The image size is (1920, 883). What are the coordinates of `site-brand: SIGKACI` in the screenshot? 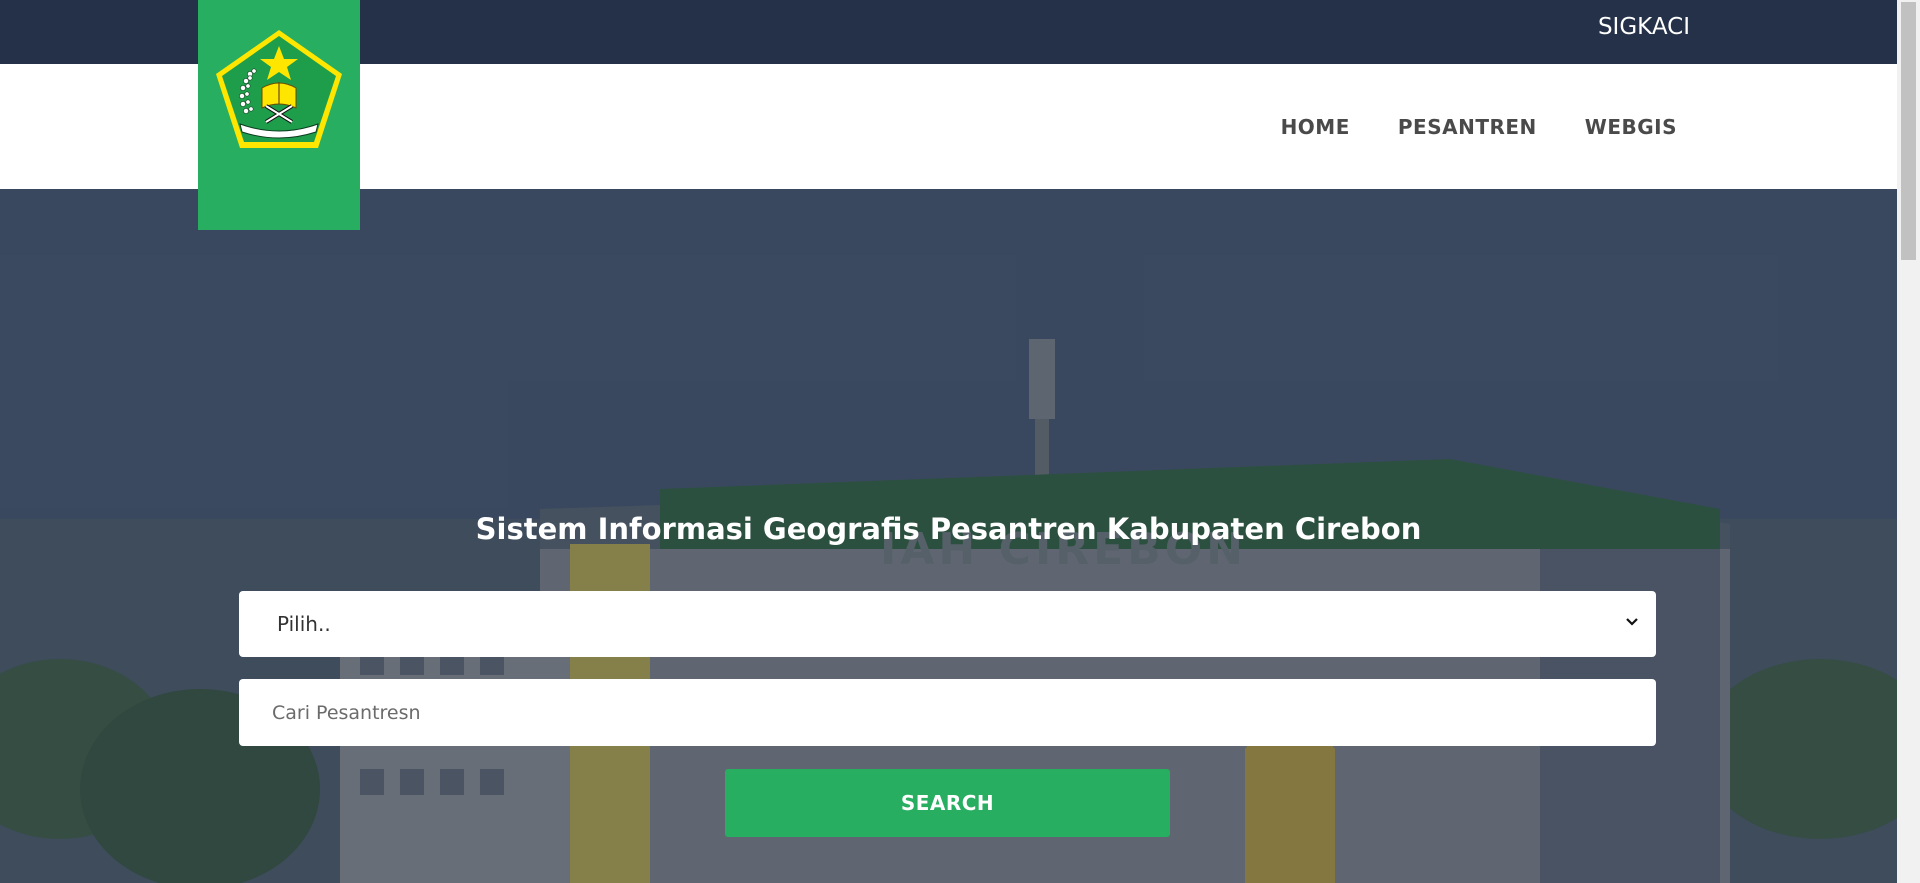 It's located at (1644, 27).